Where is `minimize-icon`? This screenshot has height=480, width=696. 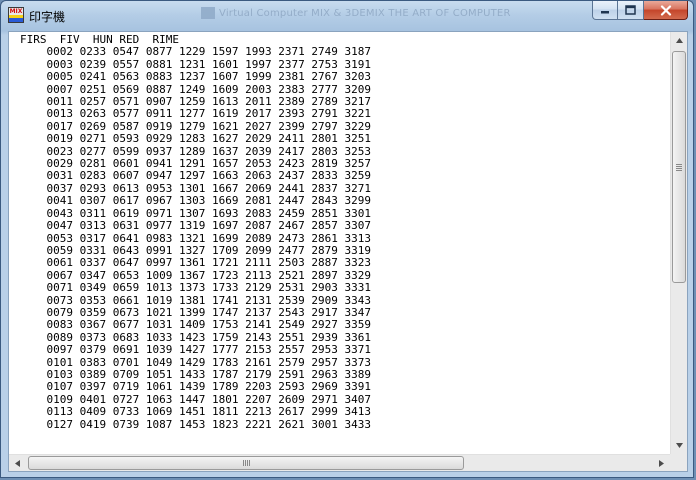 minimize-icon is located at coordinates (605, 12).